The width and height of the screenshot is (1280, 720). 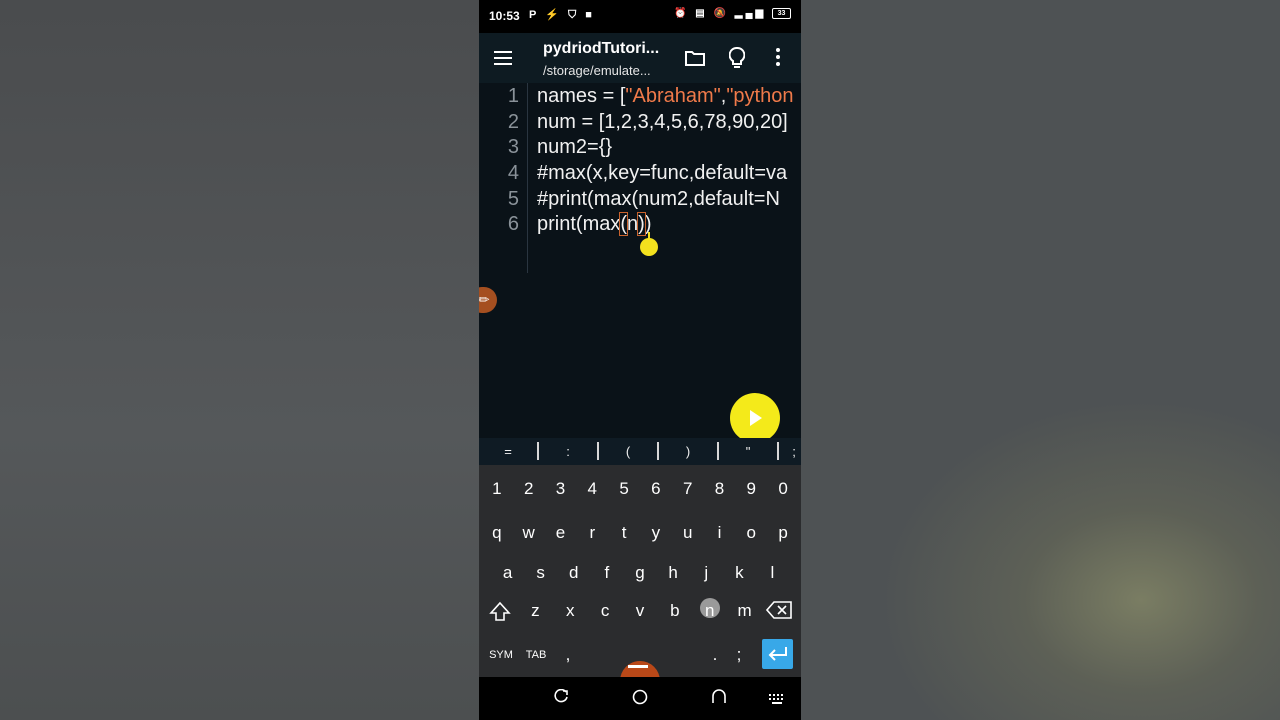 What do you see at coordinates (719, 699) in the screenshot?
I see `back-icon` at bounding box center [719, 699].